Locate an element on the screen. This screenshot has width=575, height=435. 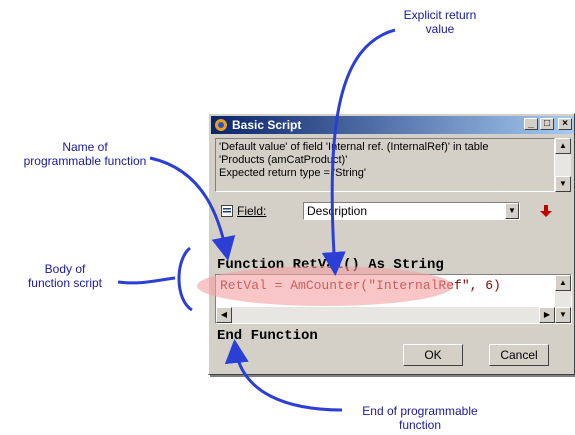
scroll-left-button: ◀ is located at coordinates (224, 315).